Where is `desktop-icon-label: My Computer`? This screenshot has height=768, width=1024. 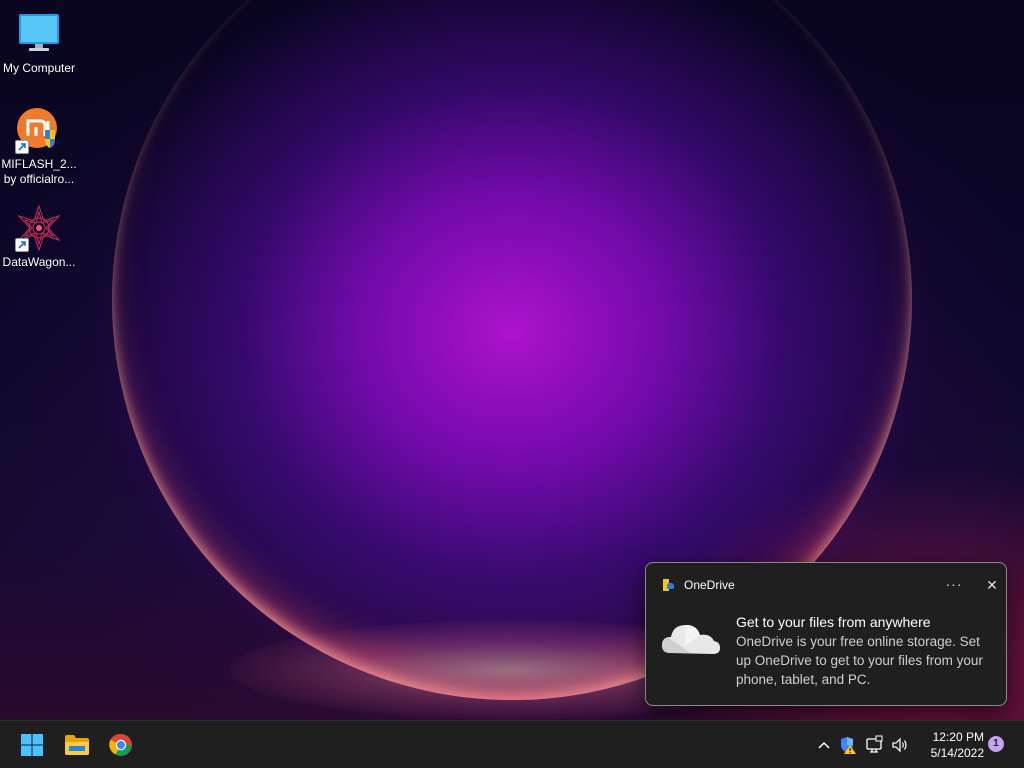 desktop-icon-label: My Computer is located at coordinates (39, 68).